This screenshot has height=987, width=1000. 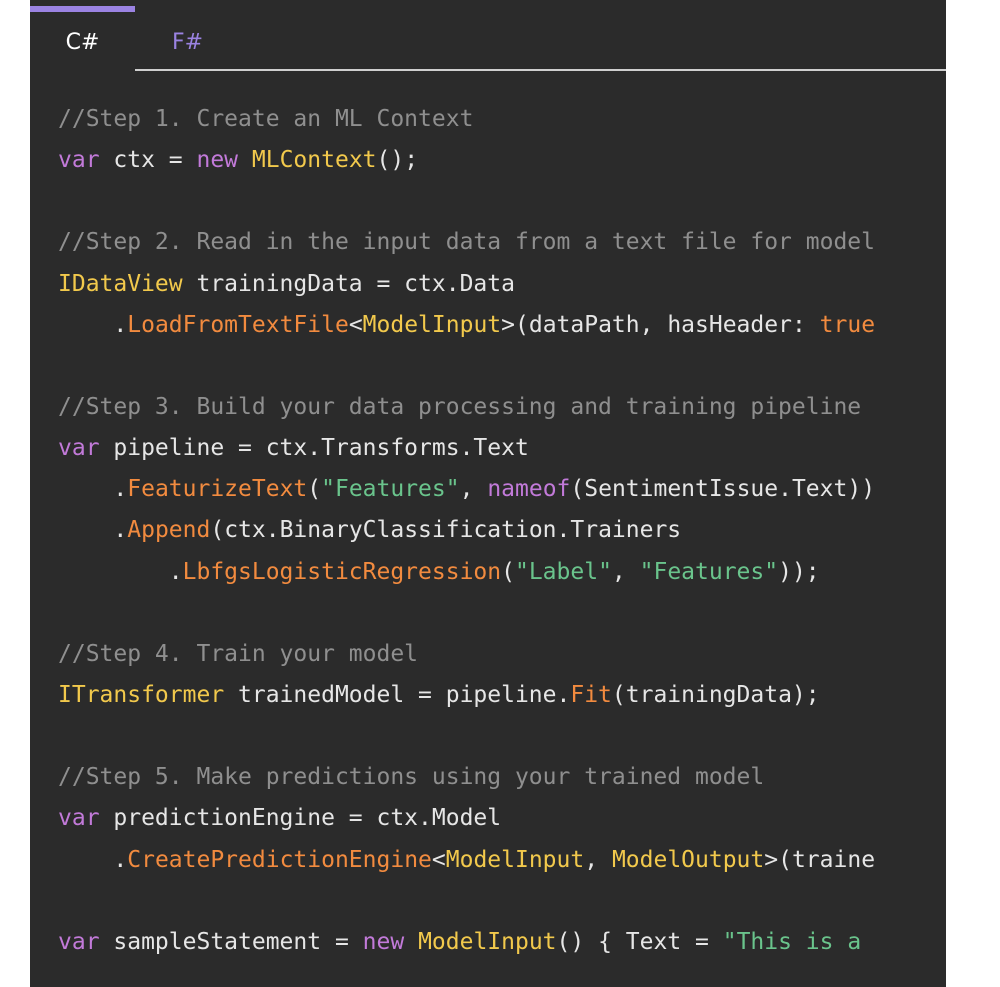 What do you see at coordinates (82, 39) in the screenshot?
I see `tab-csharp: C#` at bounding box center [82, 39].